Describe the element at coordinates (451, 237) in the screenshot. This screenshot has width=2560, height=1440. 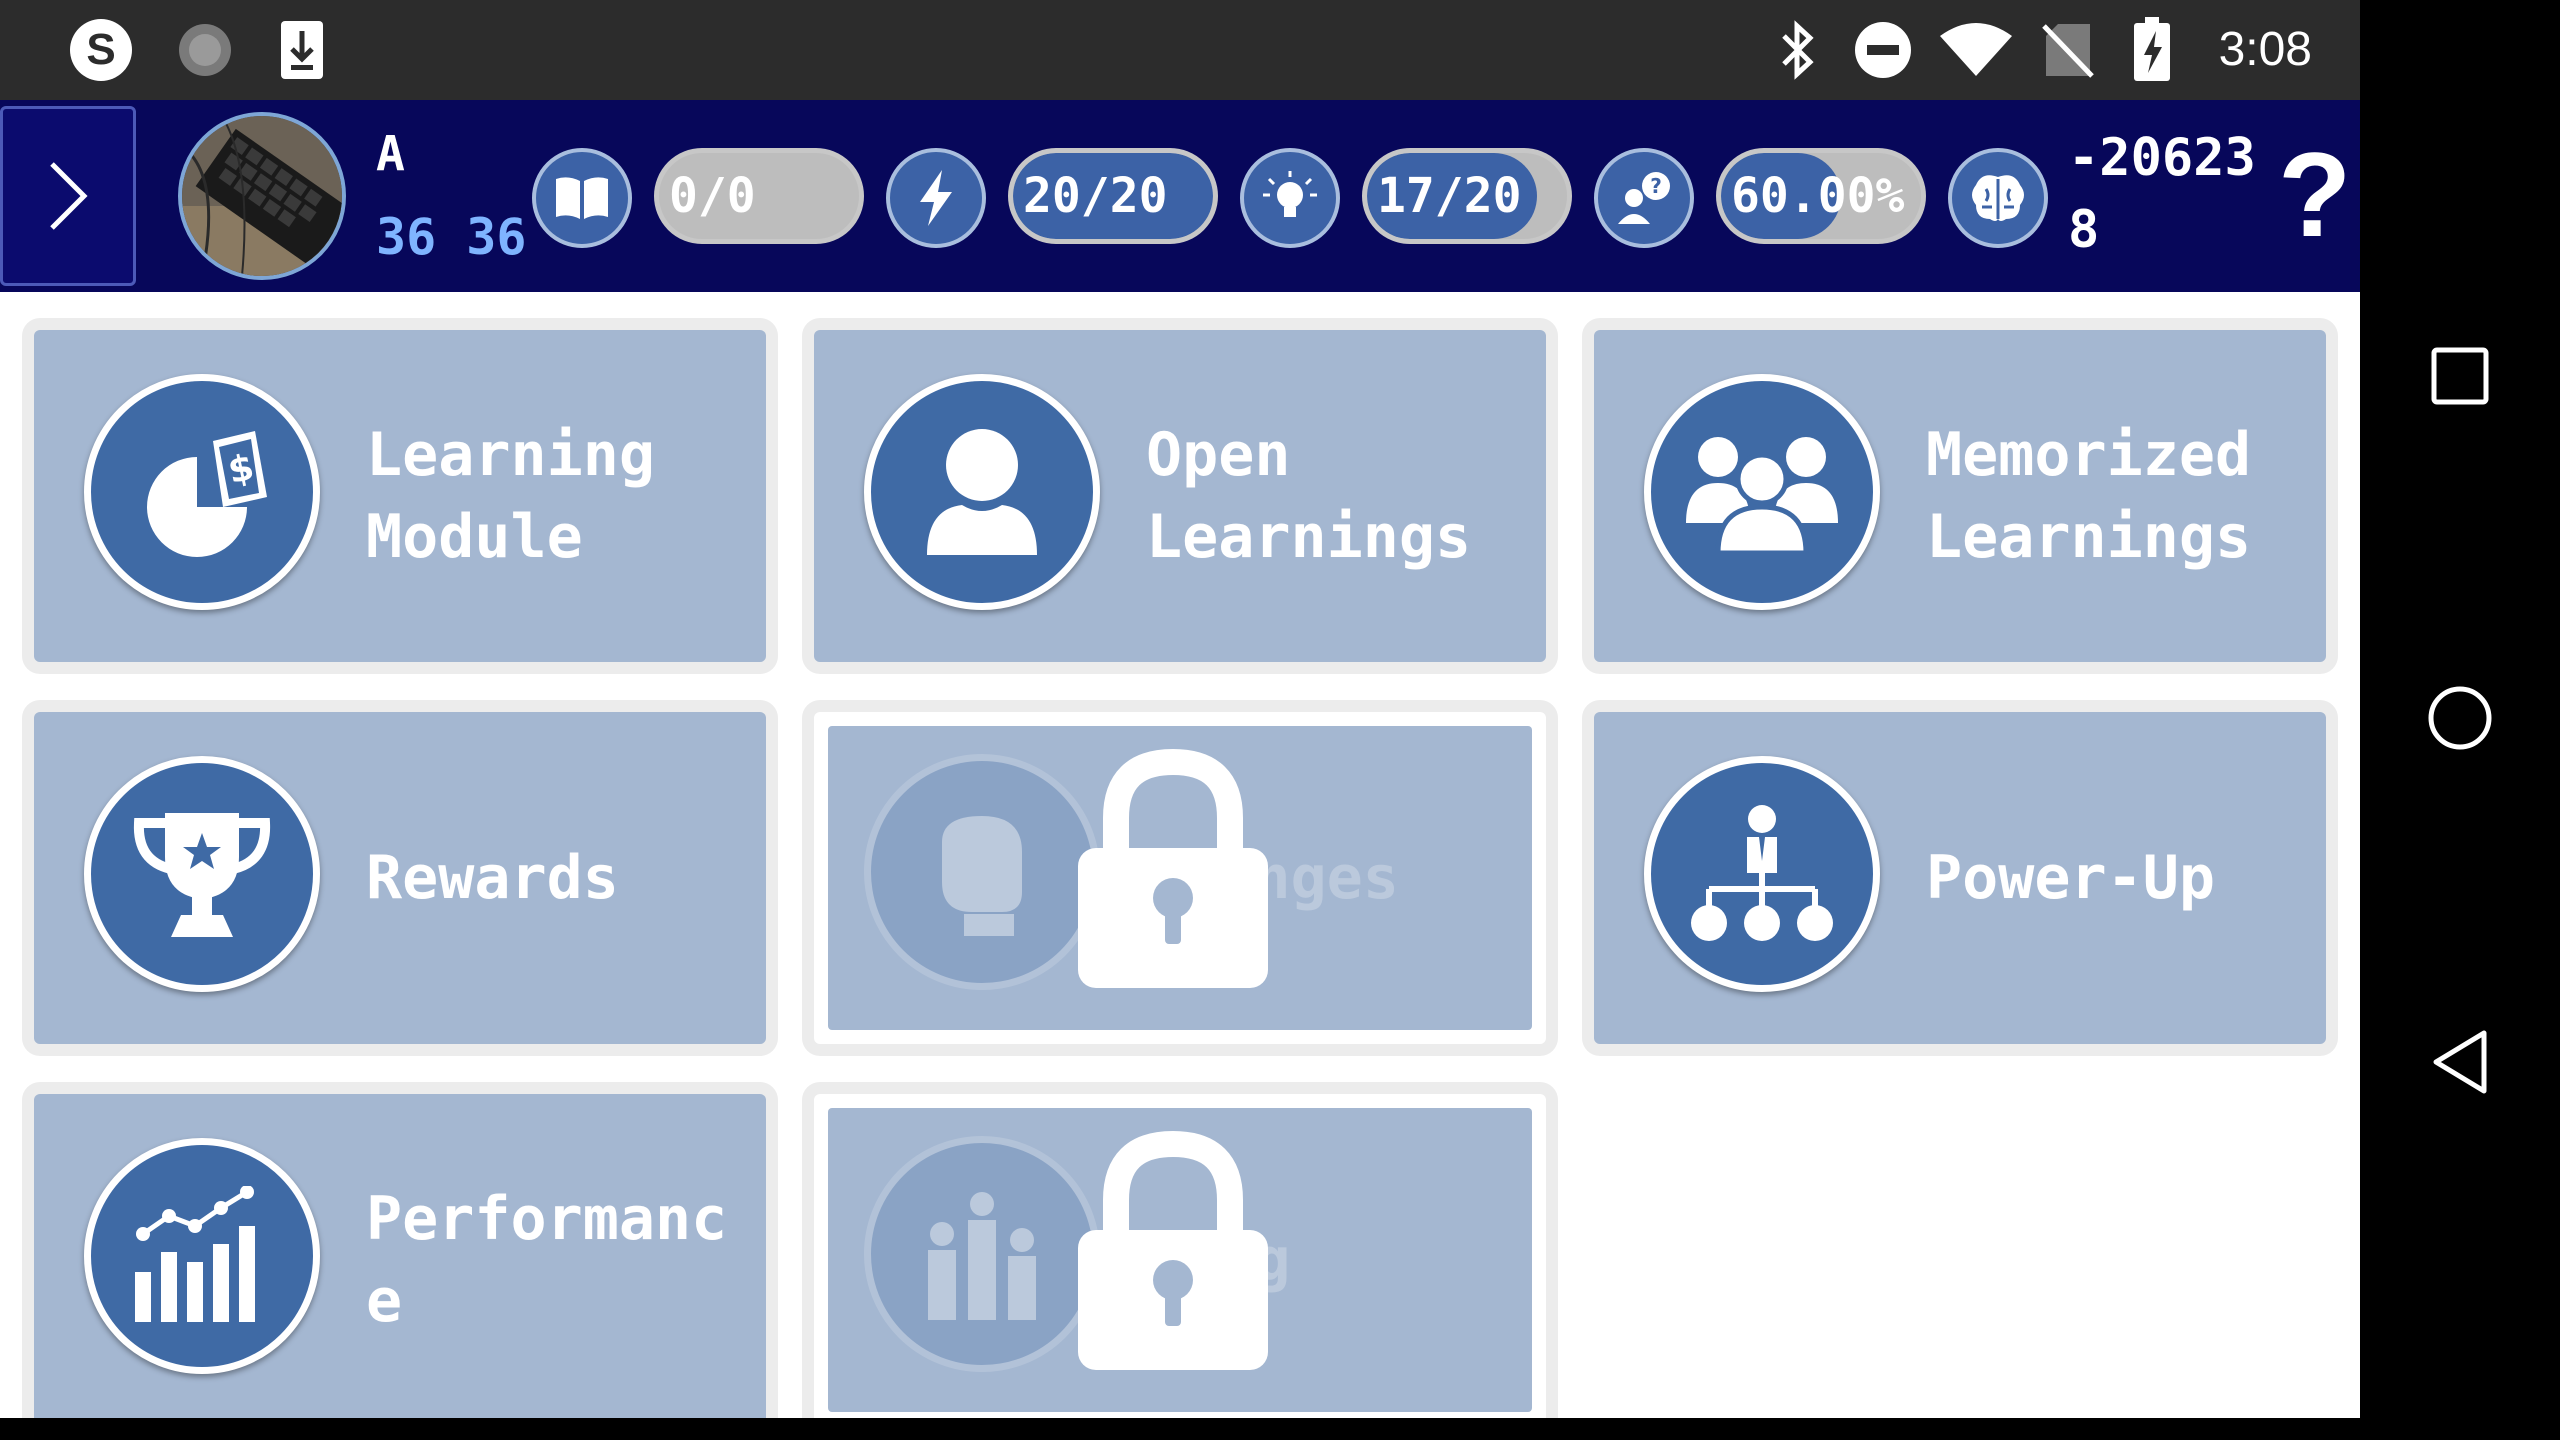
I see `user-level: 36 36` at that location.